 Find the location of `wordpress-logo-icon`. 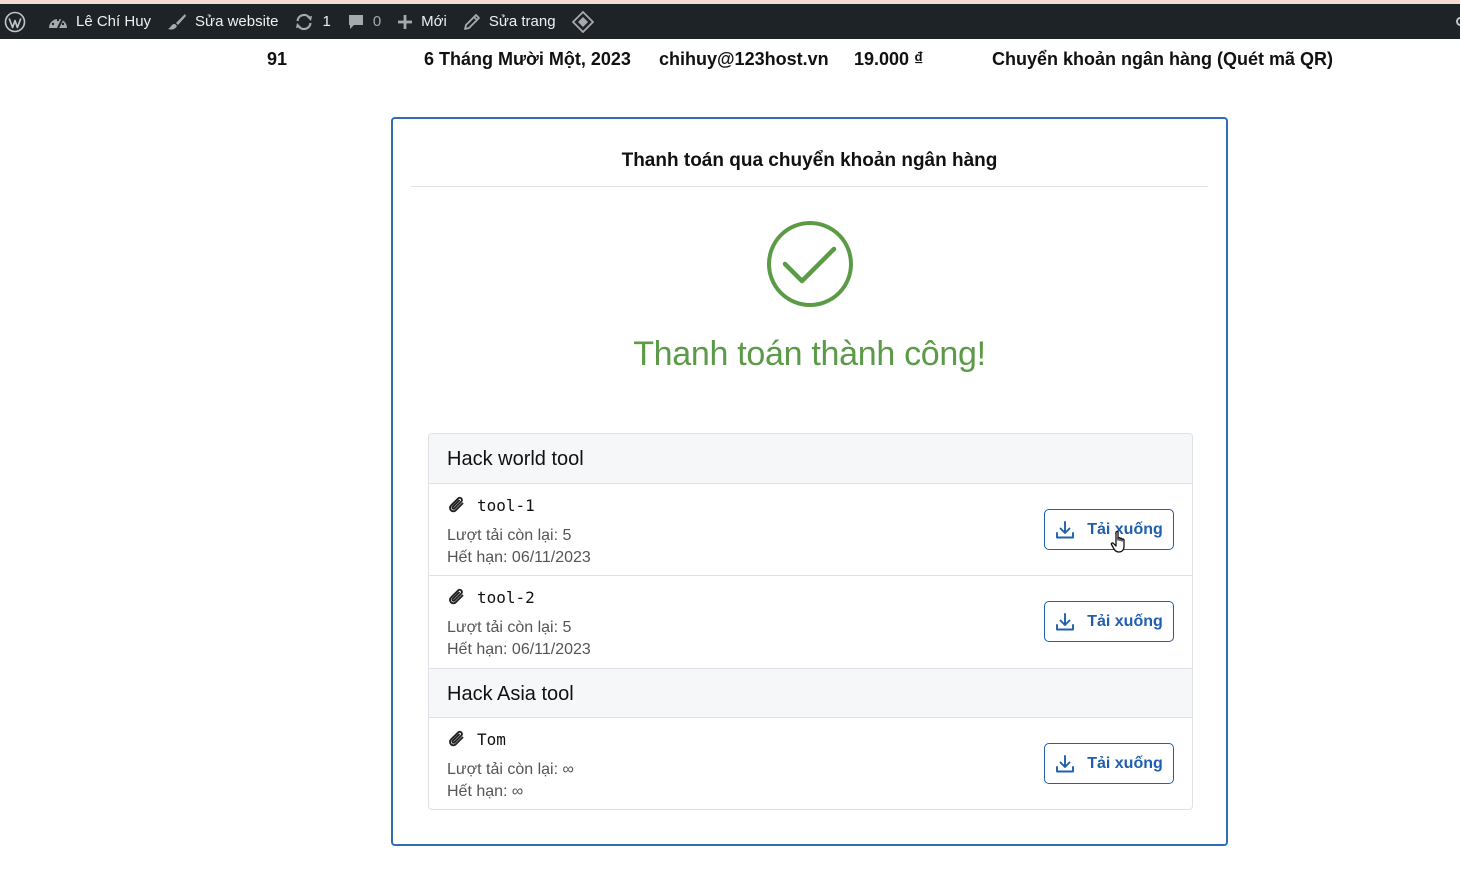

wordpress-logo-icon is located at coordinates (15, 21).